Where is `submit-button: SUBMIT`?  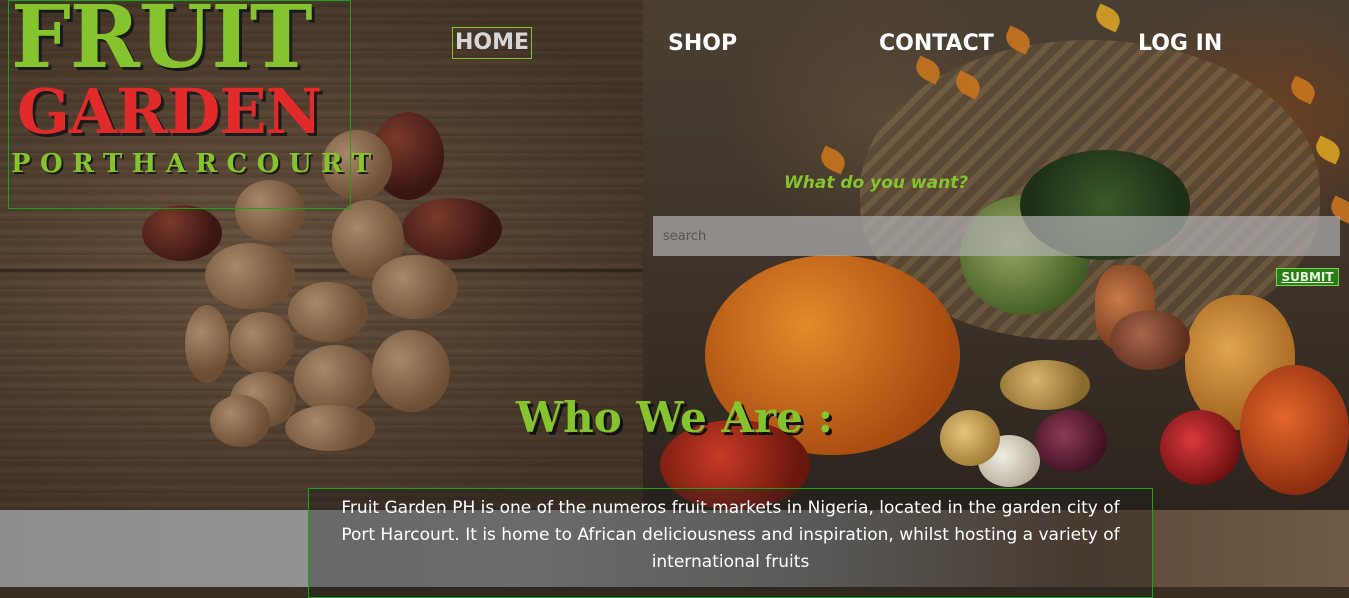
submit-button: SUBMIT is located at coordinates (1307, 277).